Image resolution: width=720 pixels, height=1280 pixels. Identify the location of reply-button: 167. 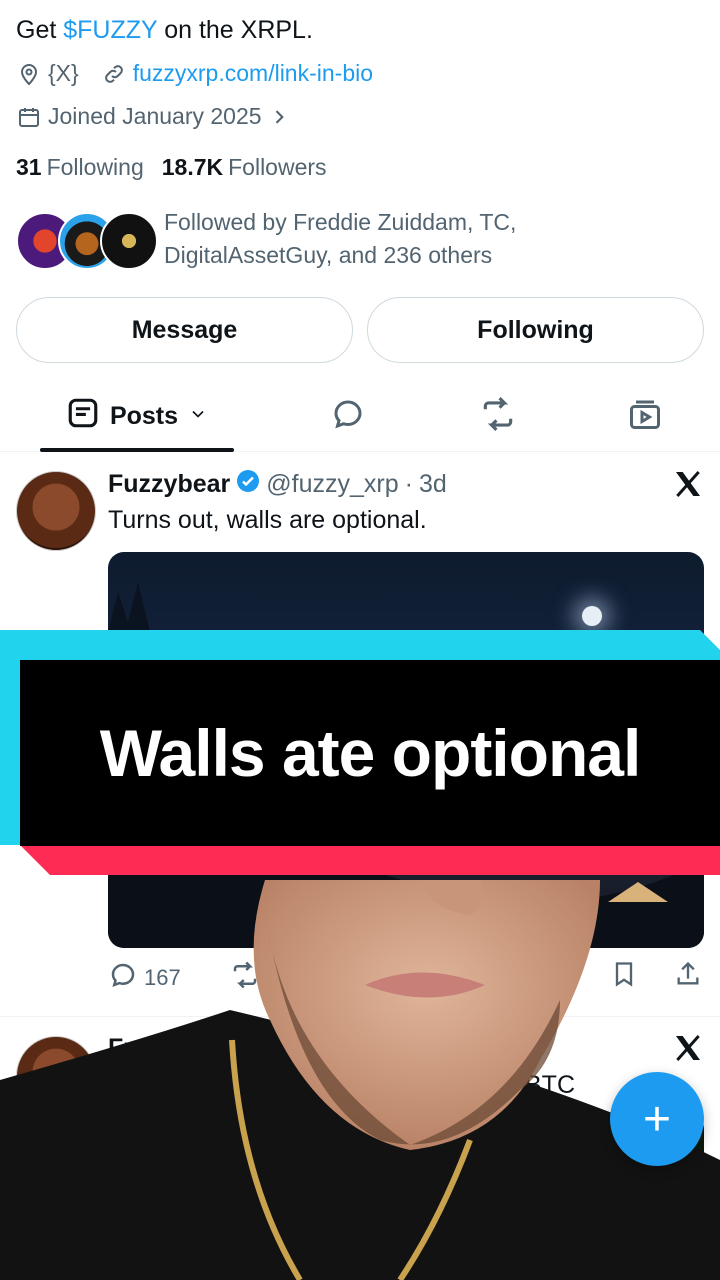
(144, 978).